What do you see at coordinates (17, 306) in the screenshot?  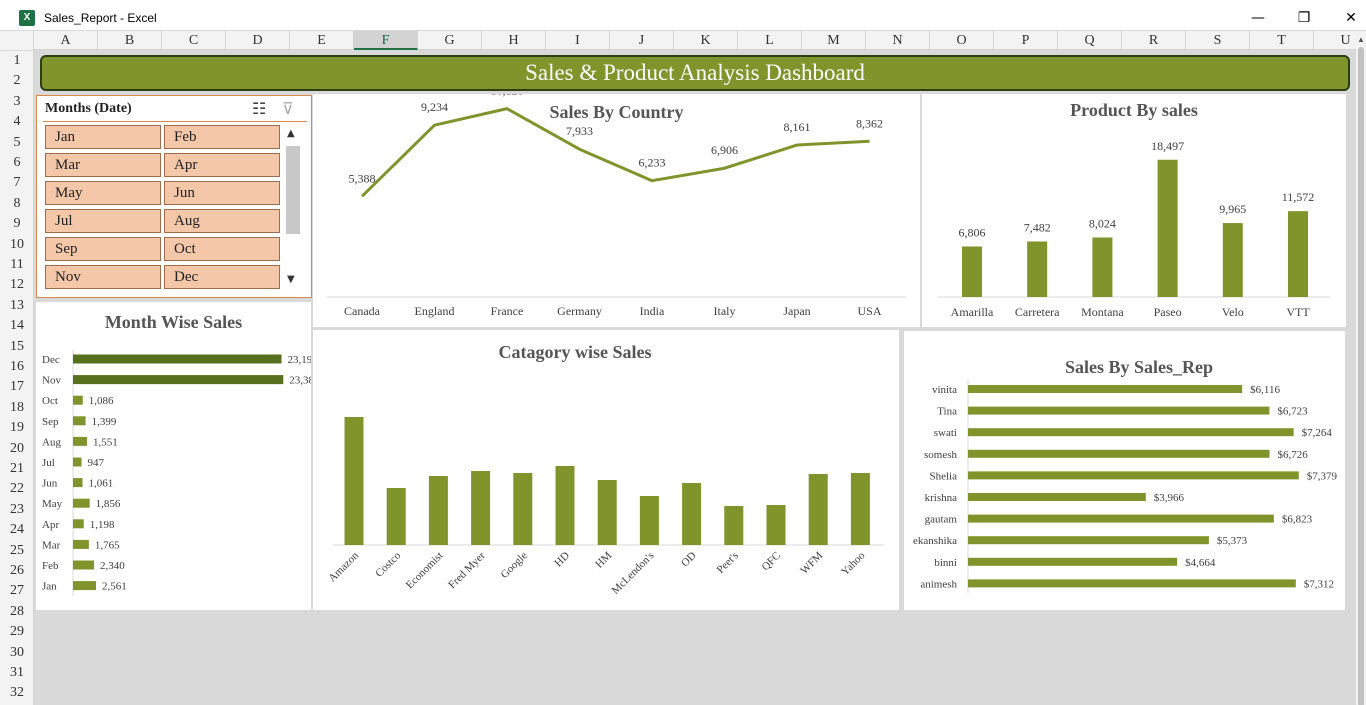 I see `row-header: 13` at bounding box center [17, 306].